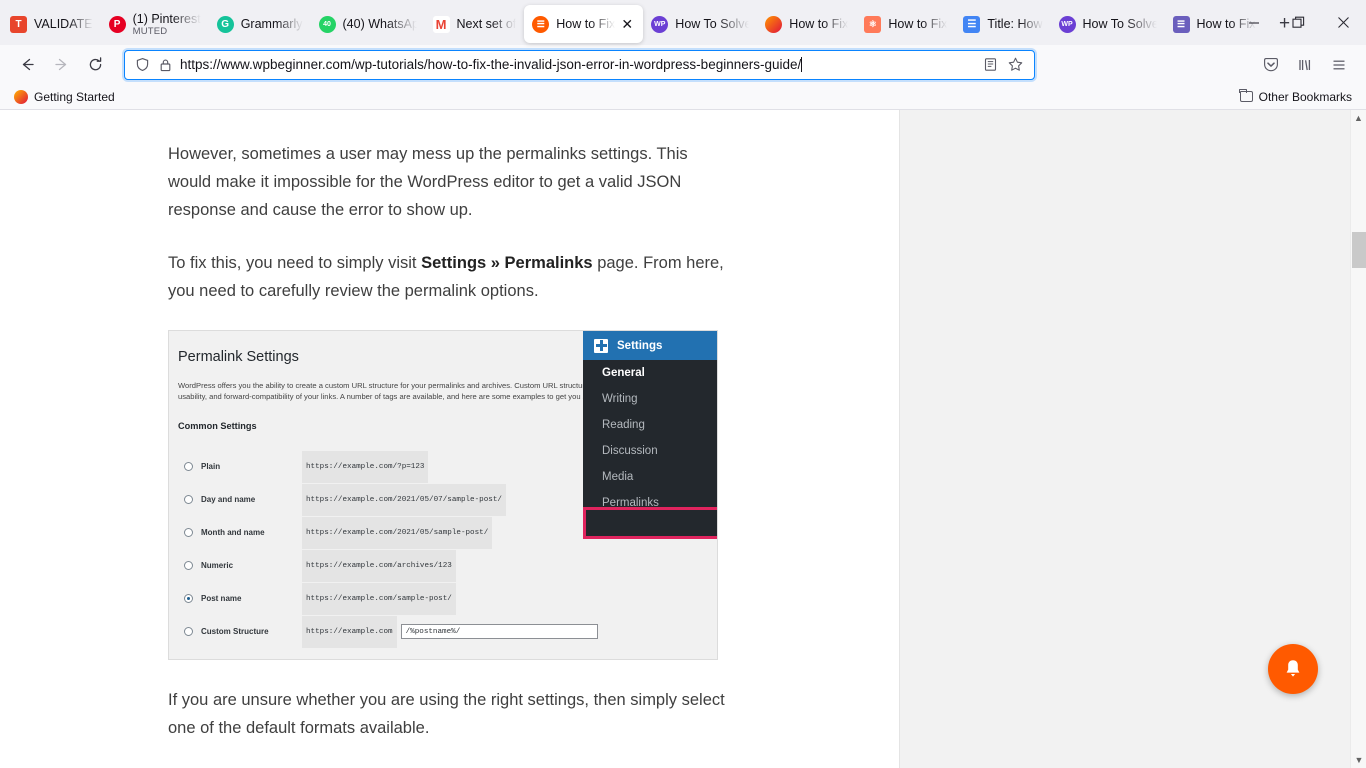  What do you see at coordinates (1339, 65) in the screenshot?
I see `hamburger-menu-icon` at bounding box center [1339, 65].